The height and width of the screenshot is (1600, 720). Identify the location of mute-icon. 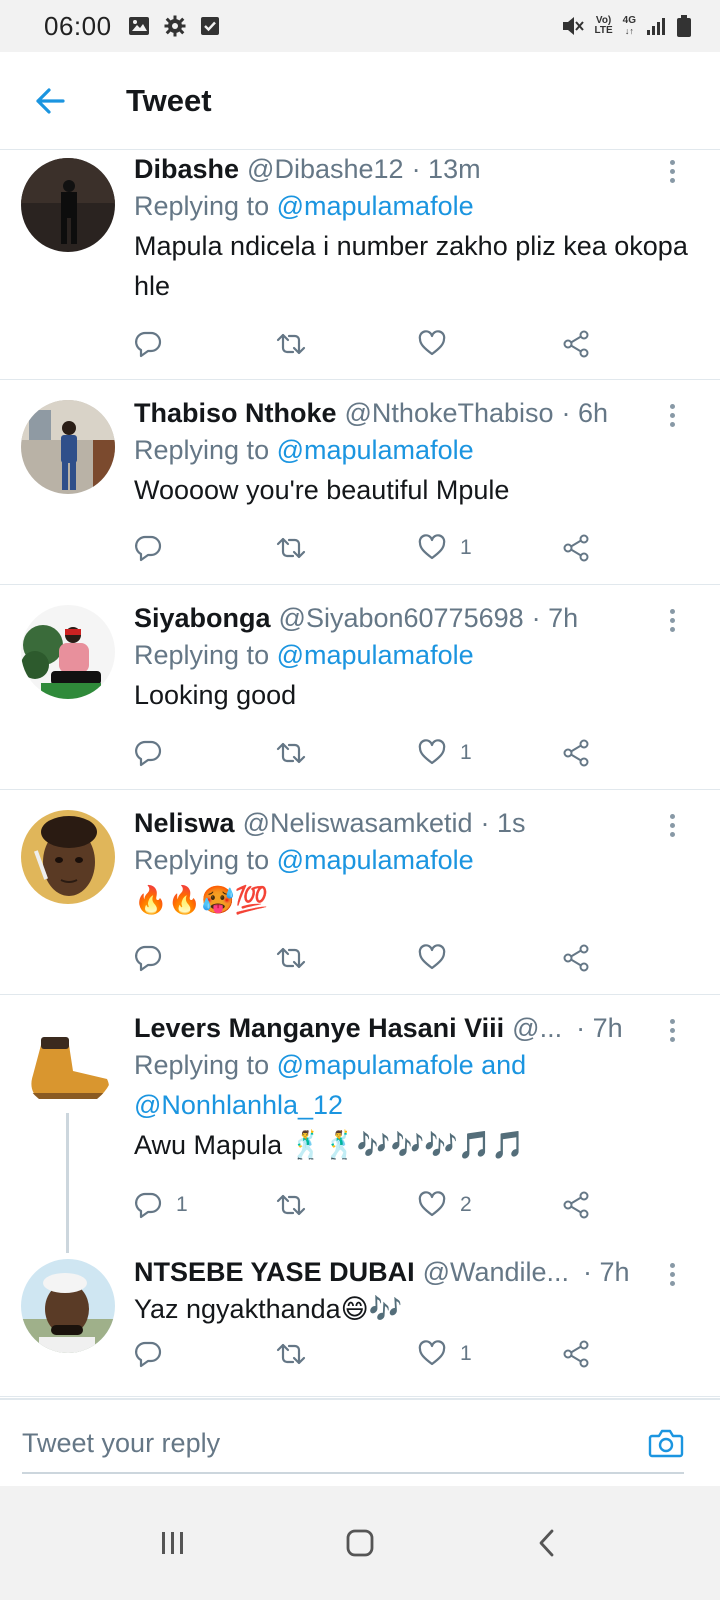
(573, 26).